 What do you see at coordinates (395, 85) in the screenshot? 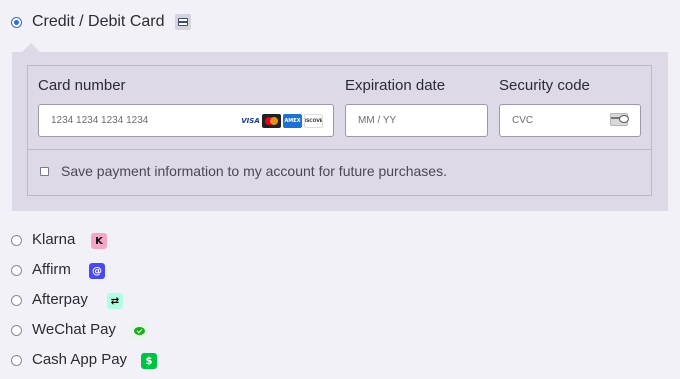
I see `expiration-label: Expiration date` at bounding box center [395, 85].